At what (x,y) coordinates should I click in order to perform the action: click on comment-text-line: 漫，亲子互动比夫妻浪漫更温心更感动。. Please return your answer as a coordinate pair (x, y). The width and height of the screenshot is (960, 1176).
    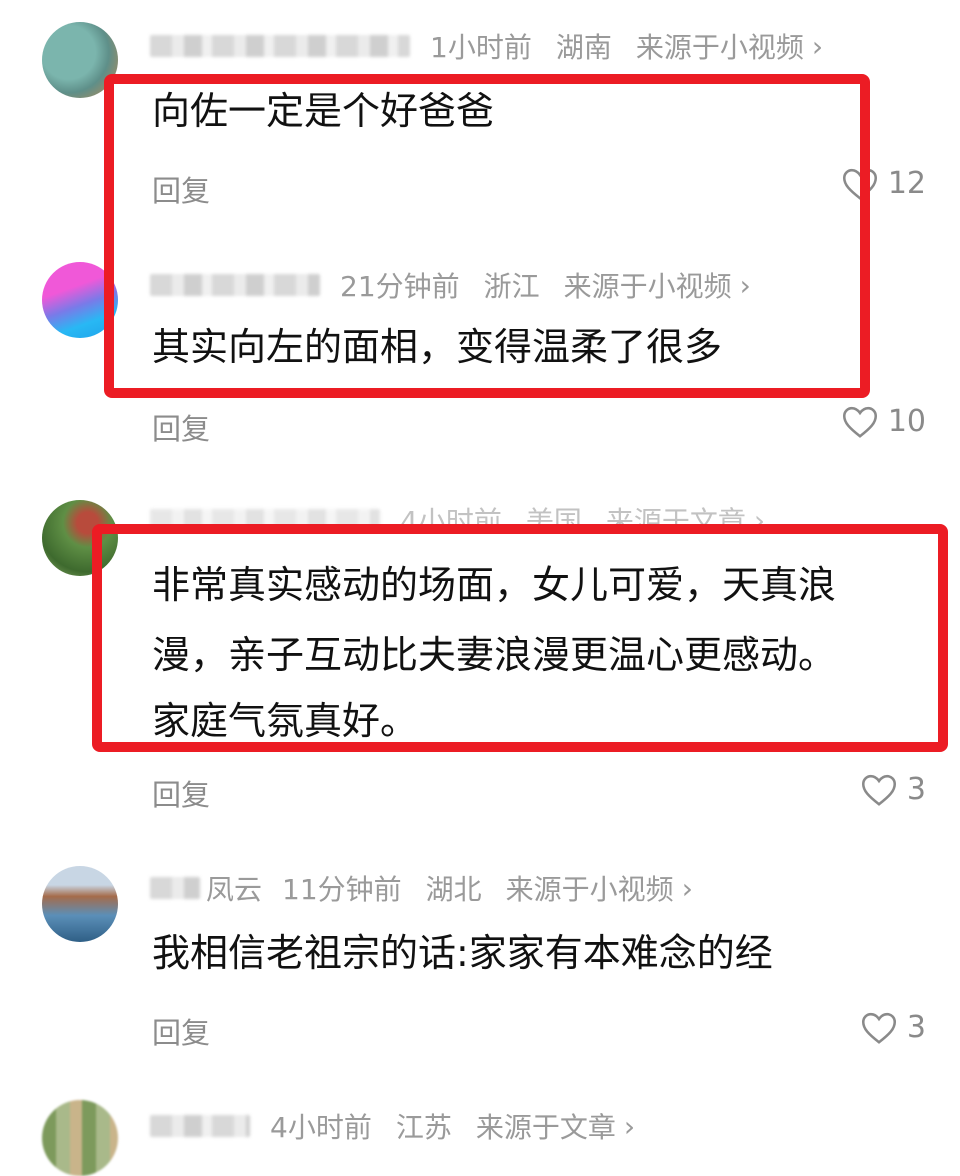
    Looking at the image, I should click on (494, 655).